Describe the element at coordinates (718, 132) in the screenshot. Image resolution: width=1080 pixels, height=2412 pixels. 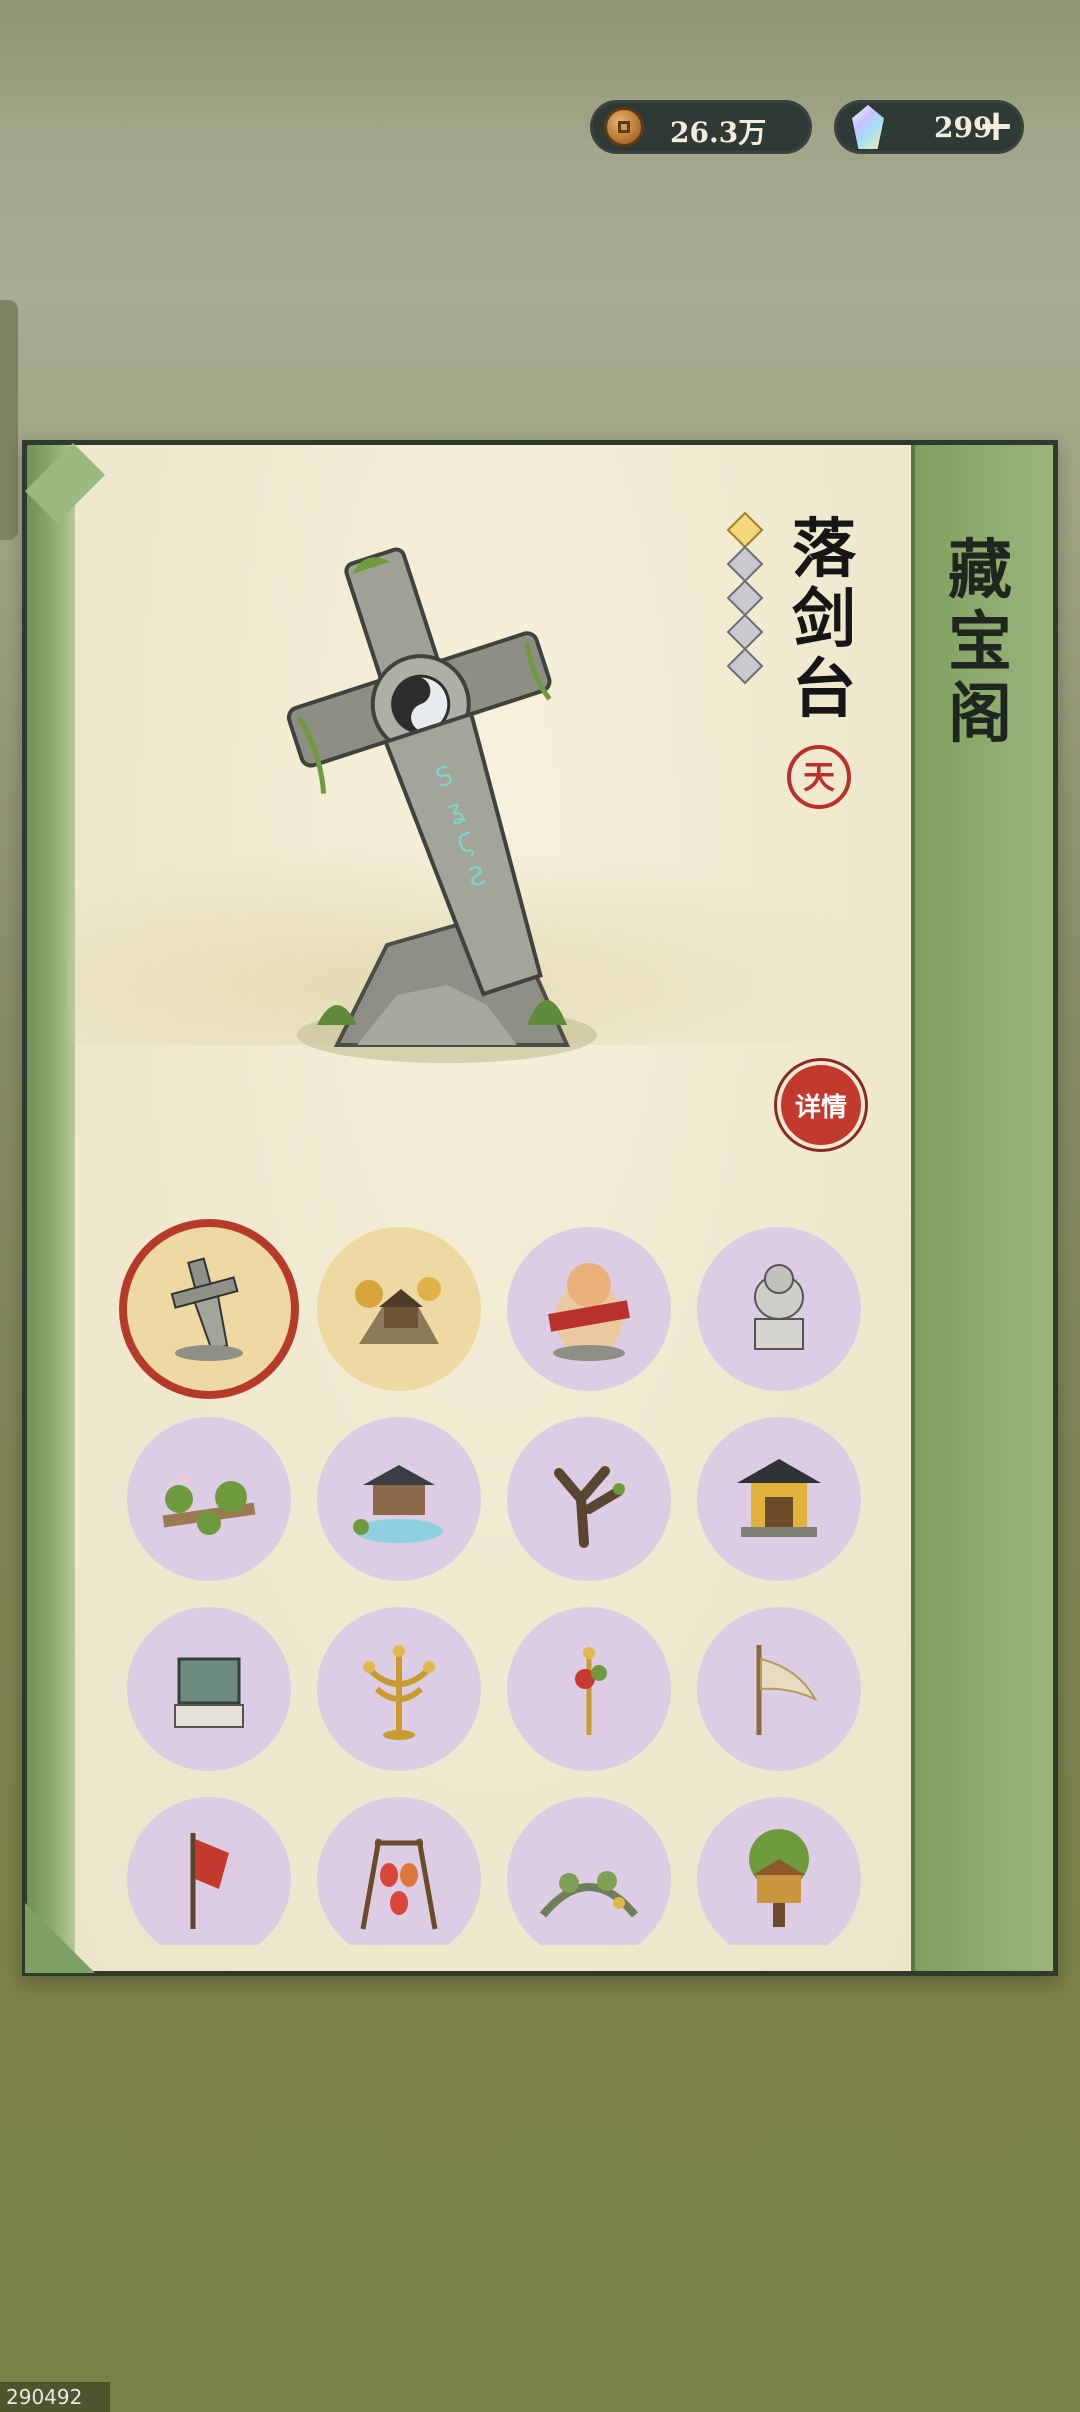
I see `coin-amount: 26.3万` at that location.